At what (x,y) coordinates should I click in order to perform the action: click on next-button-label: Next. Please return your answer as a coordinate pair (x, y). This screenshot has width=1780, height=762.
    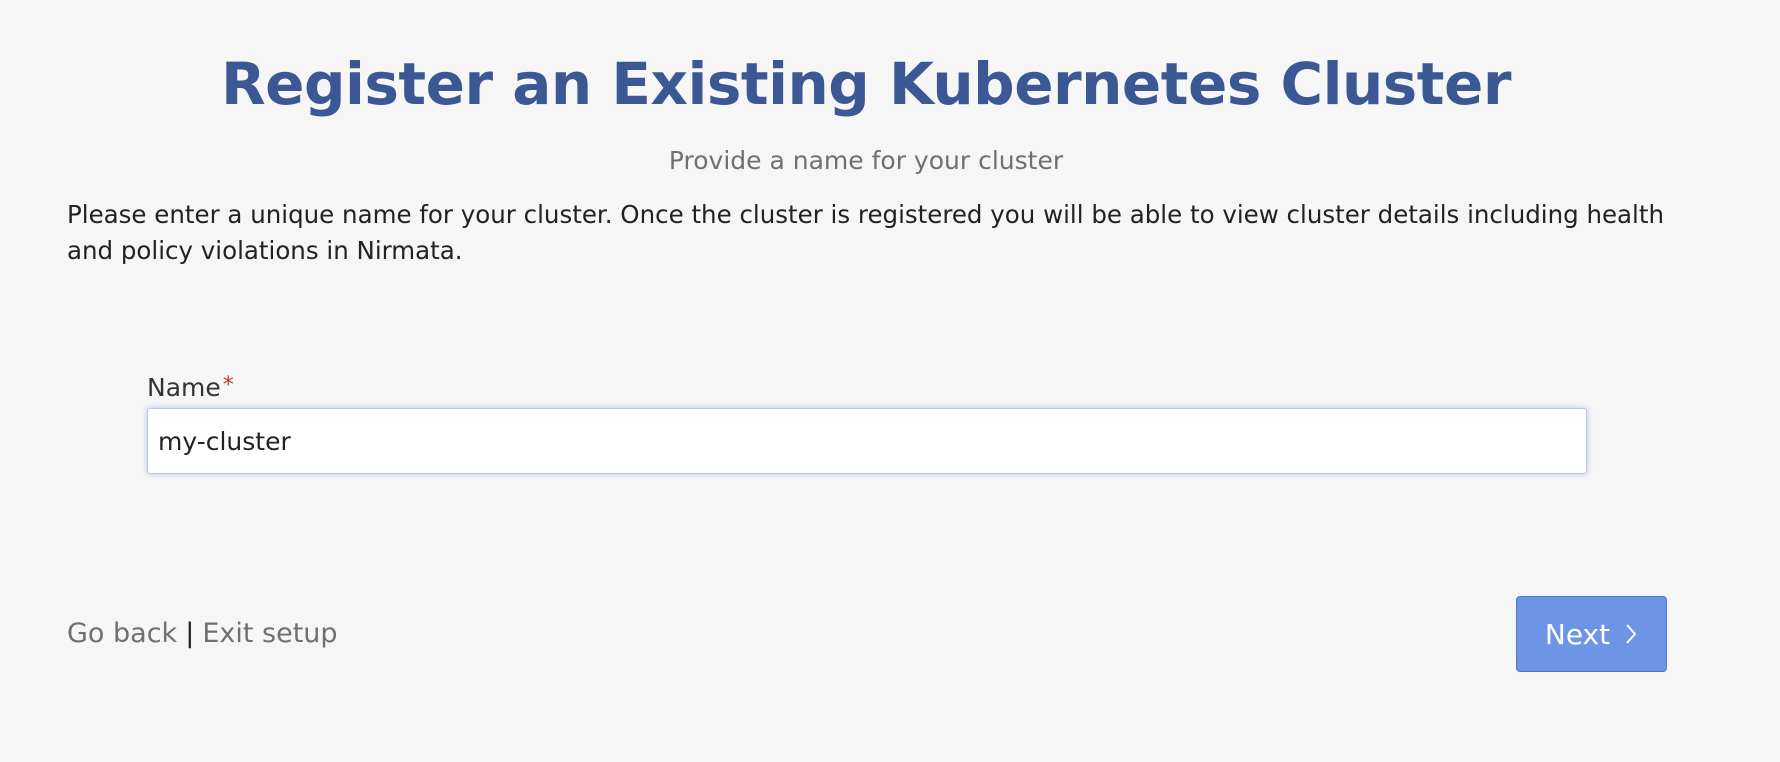
    Looking at the image, I should click on (1577, 634).